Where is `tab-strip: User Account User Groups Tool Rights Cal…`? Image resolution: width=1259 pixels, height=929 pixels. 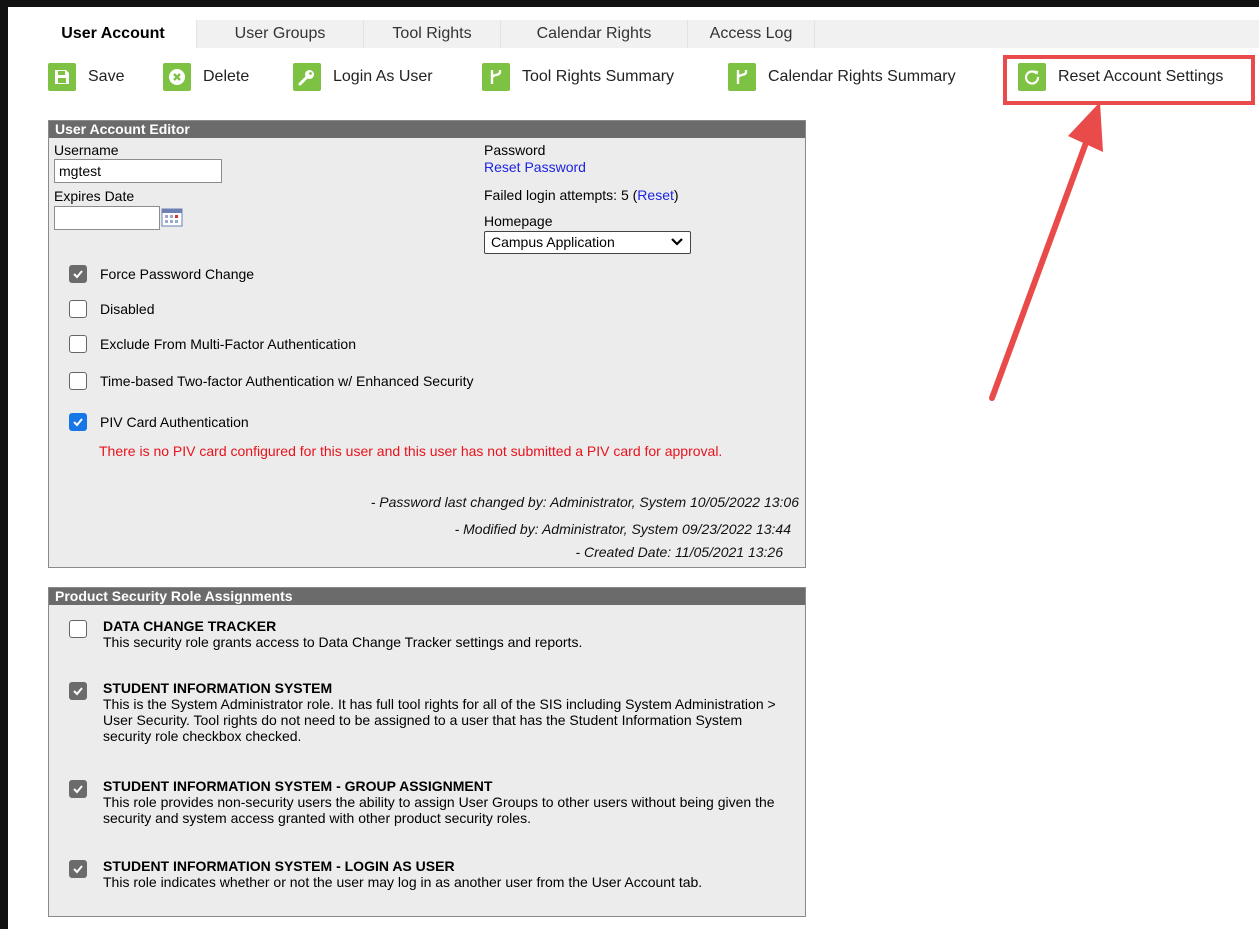 tab-strip: User Account User Groups Tool Rights Cal… is located at coordinates (422, 34).